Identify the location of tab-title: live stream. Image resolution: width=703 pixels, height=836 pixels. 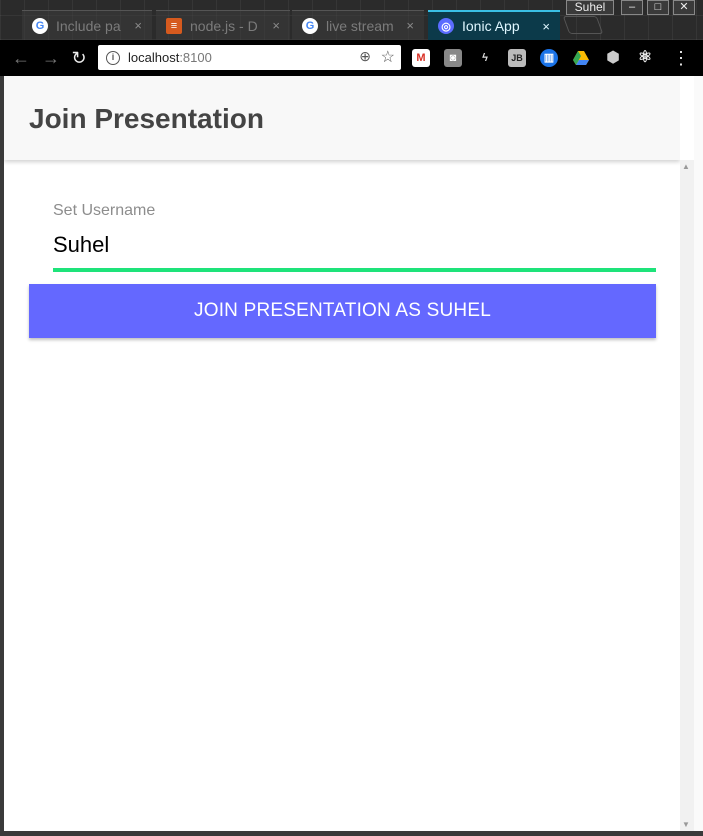
(360, 25).